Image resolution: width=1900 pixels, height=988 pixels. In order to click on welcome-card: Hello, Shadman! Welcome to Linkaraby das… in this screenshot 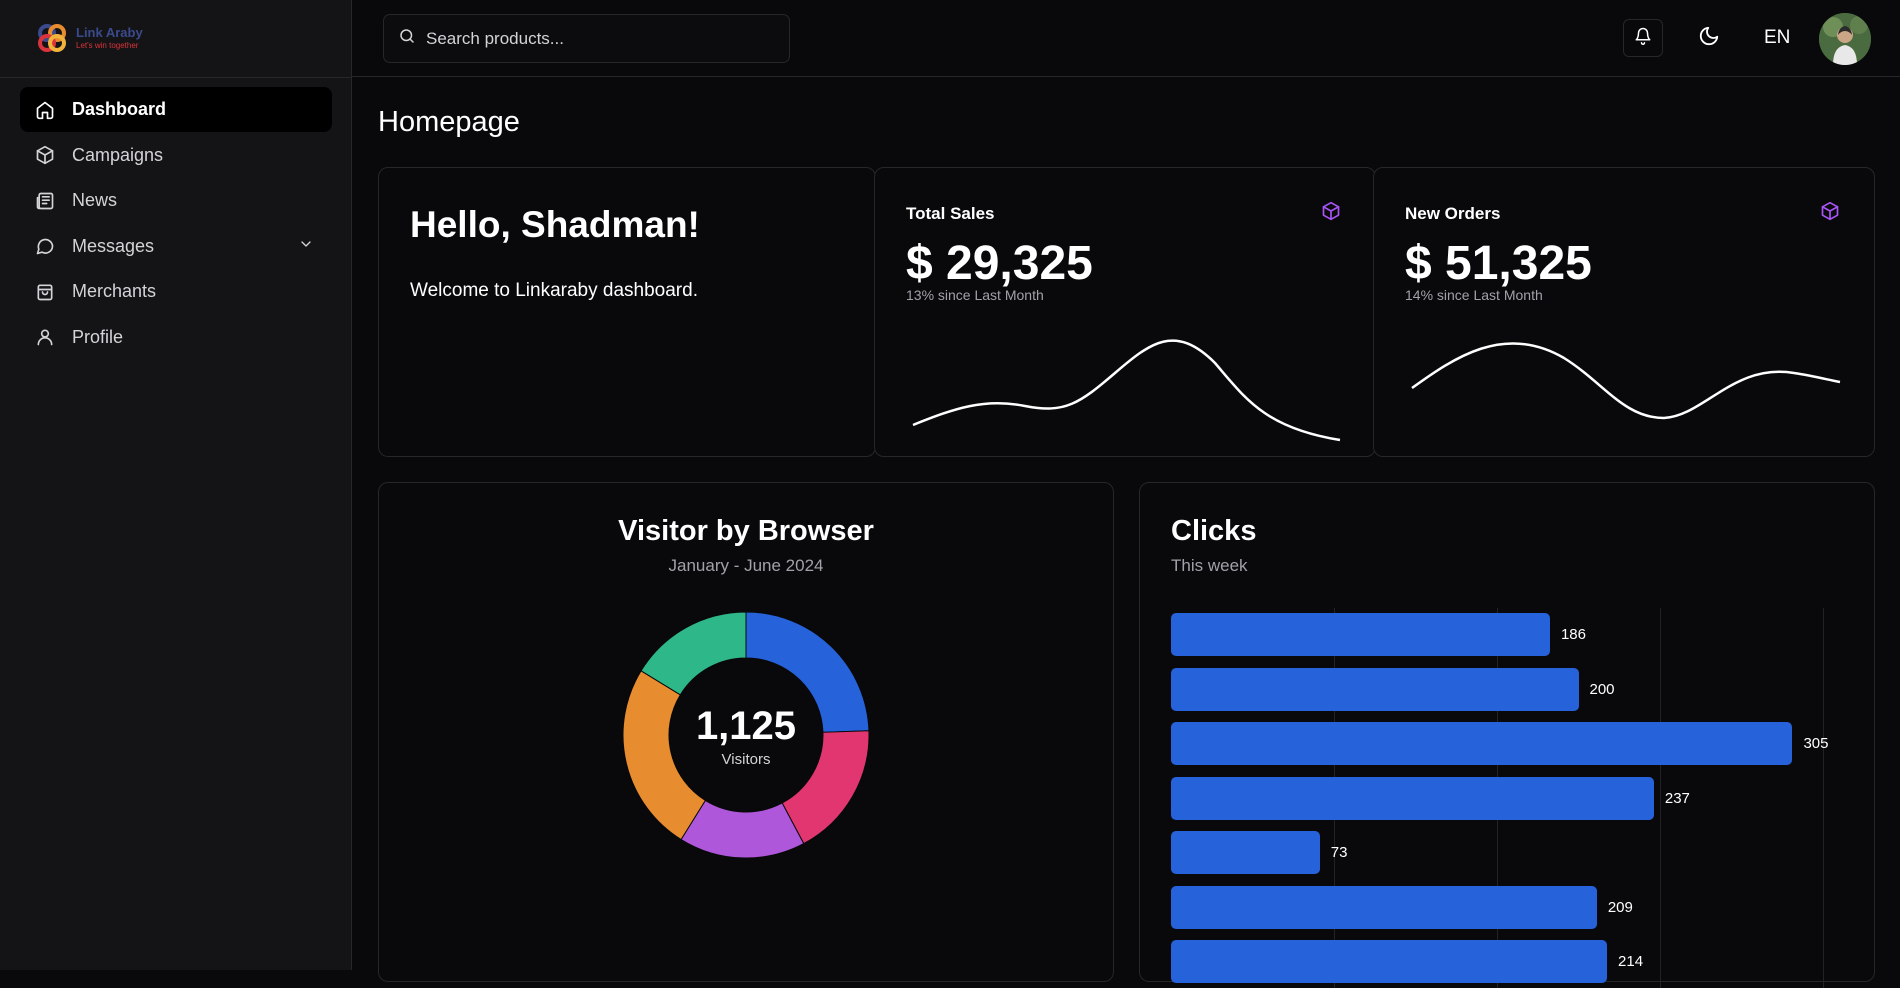, I will do `click(627, 312)`.